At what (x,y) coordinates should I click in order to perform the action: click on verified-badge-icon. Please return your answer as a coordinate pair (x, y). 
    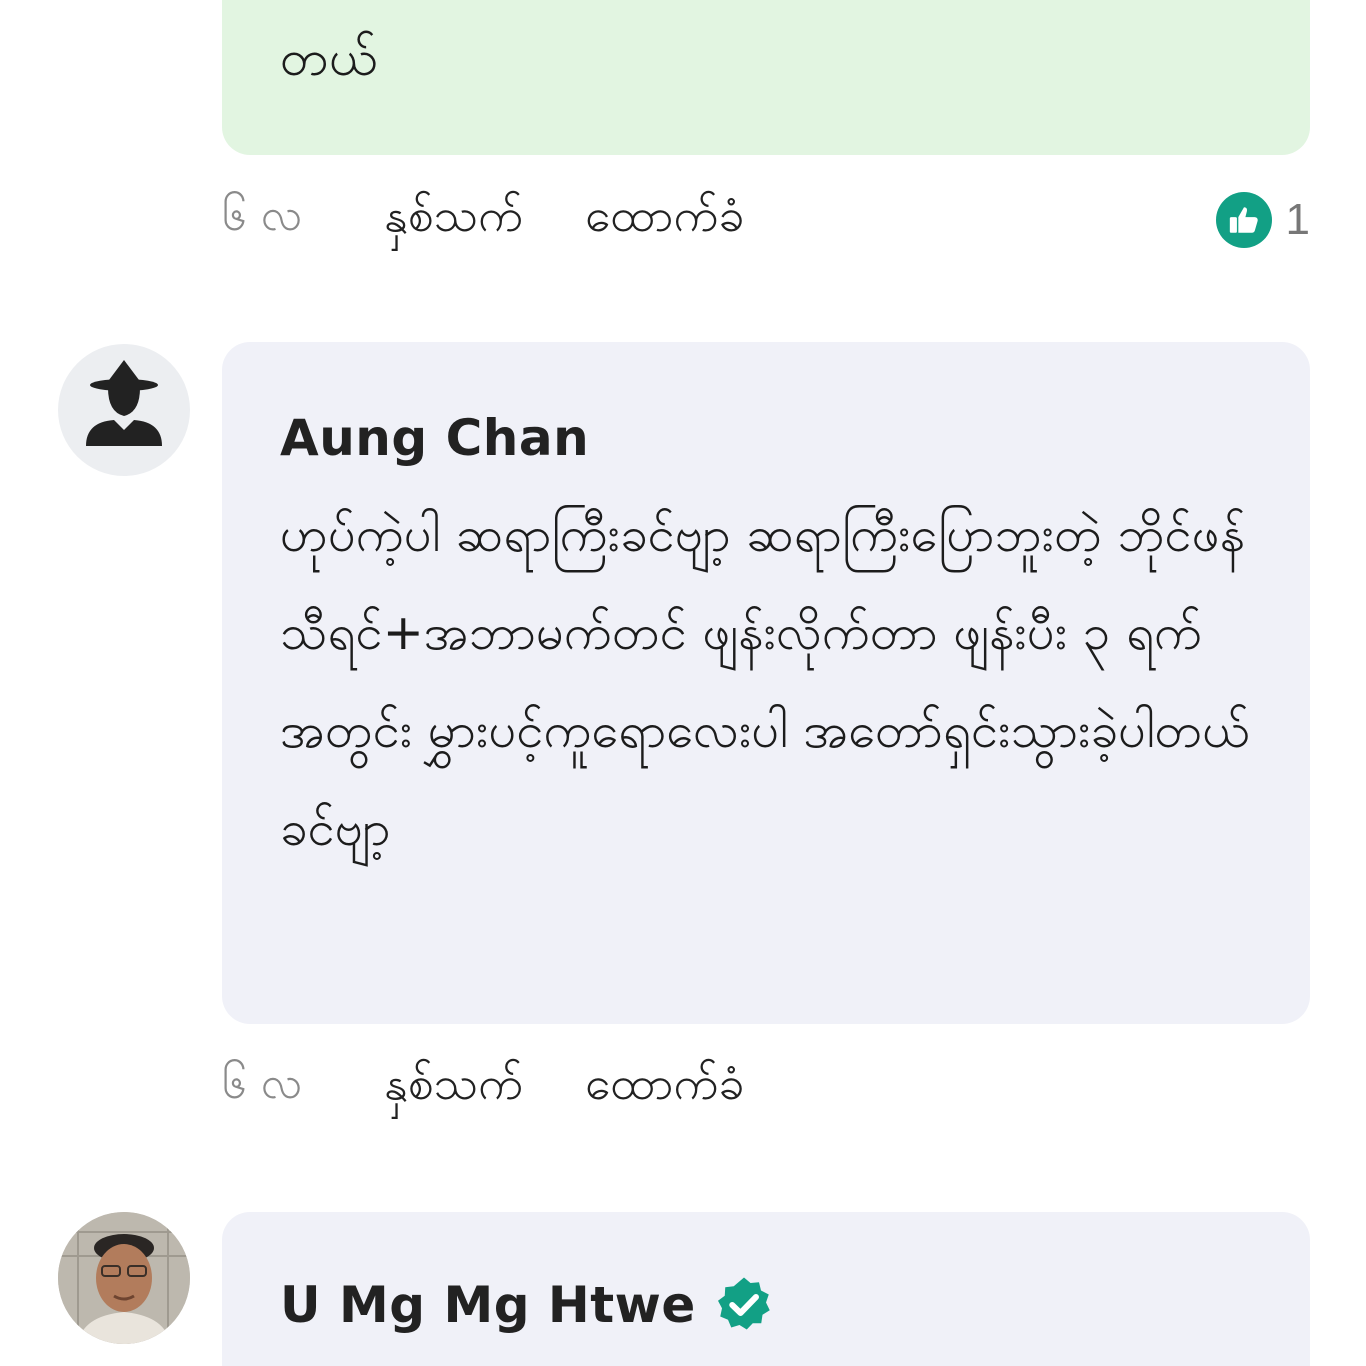
    Looking at the image, I should click on (744, 1305).